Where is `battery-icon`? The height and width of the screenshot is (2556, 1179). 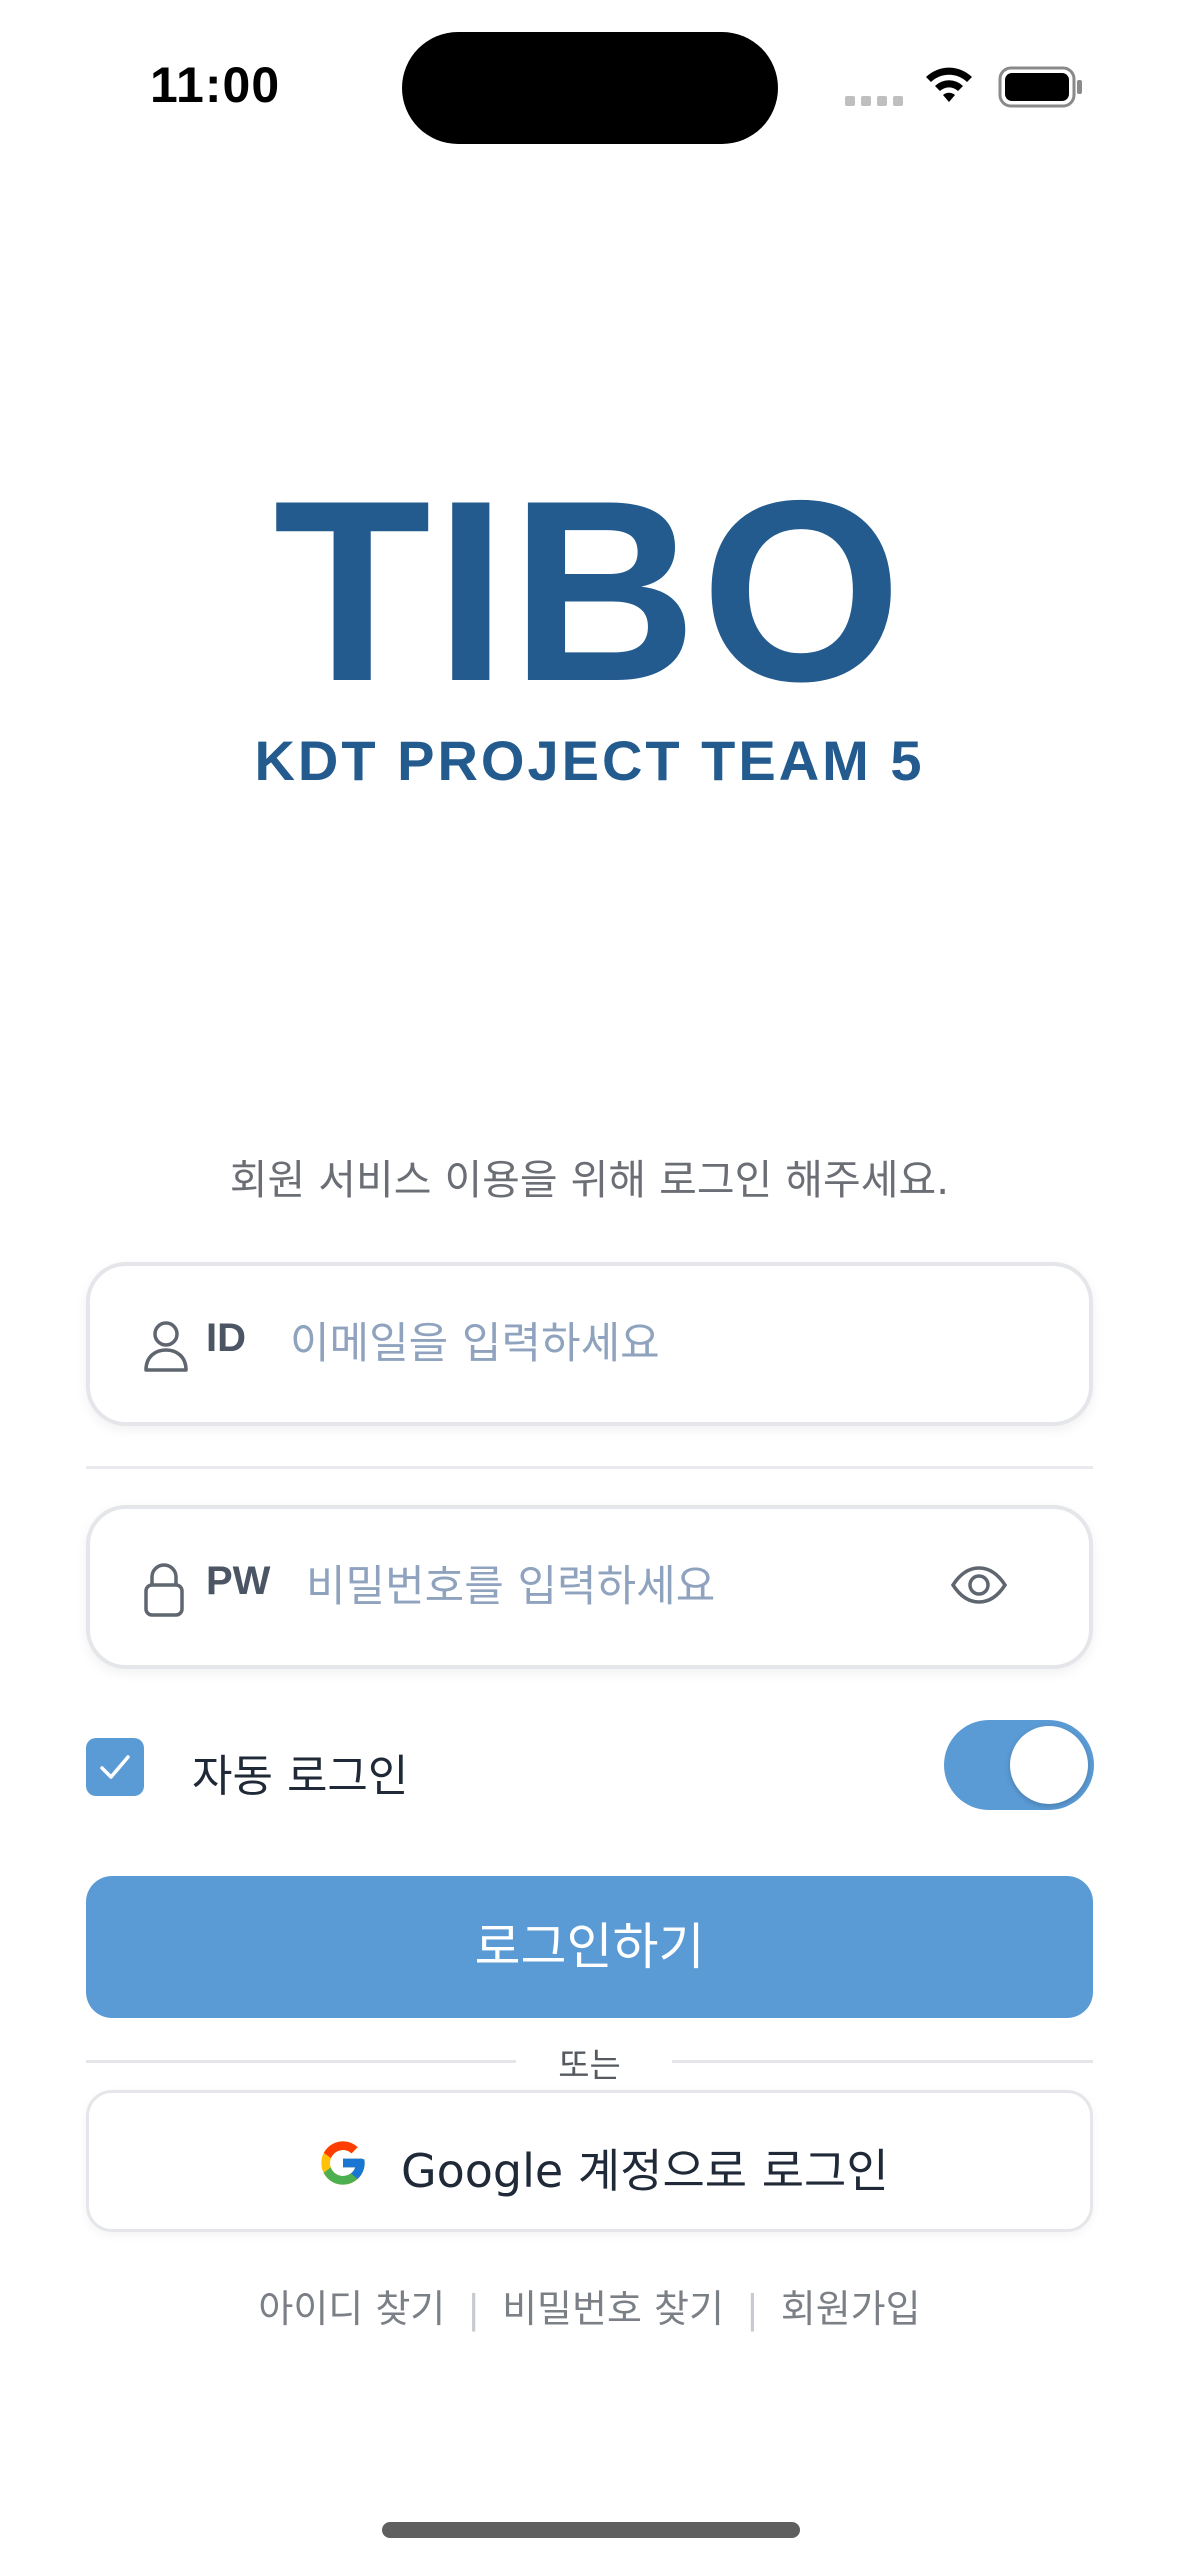 battery-icon is located at coordinates (1040, 87).